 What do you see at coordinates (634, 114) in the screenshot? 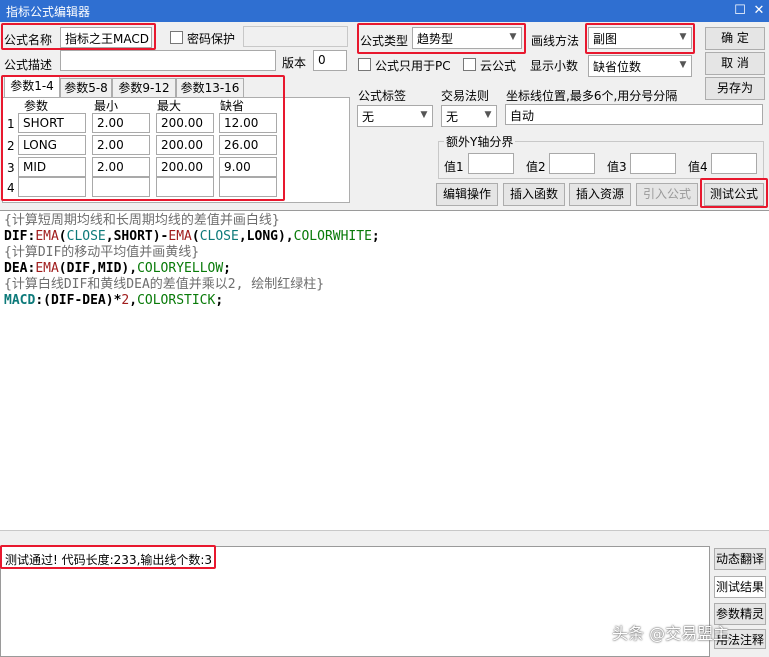
I see `axis-position-input: 自动` at bounding box center [634, 114].